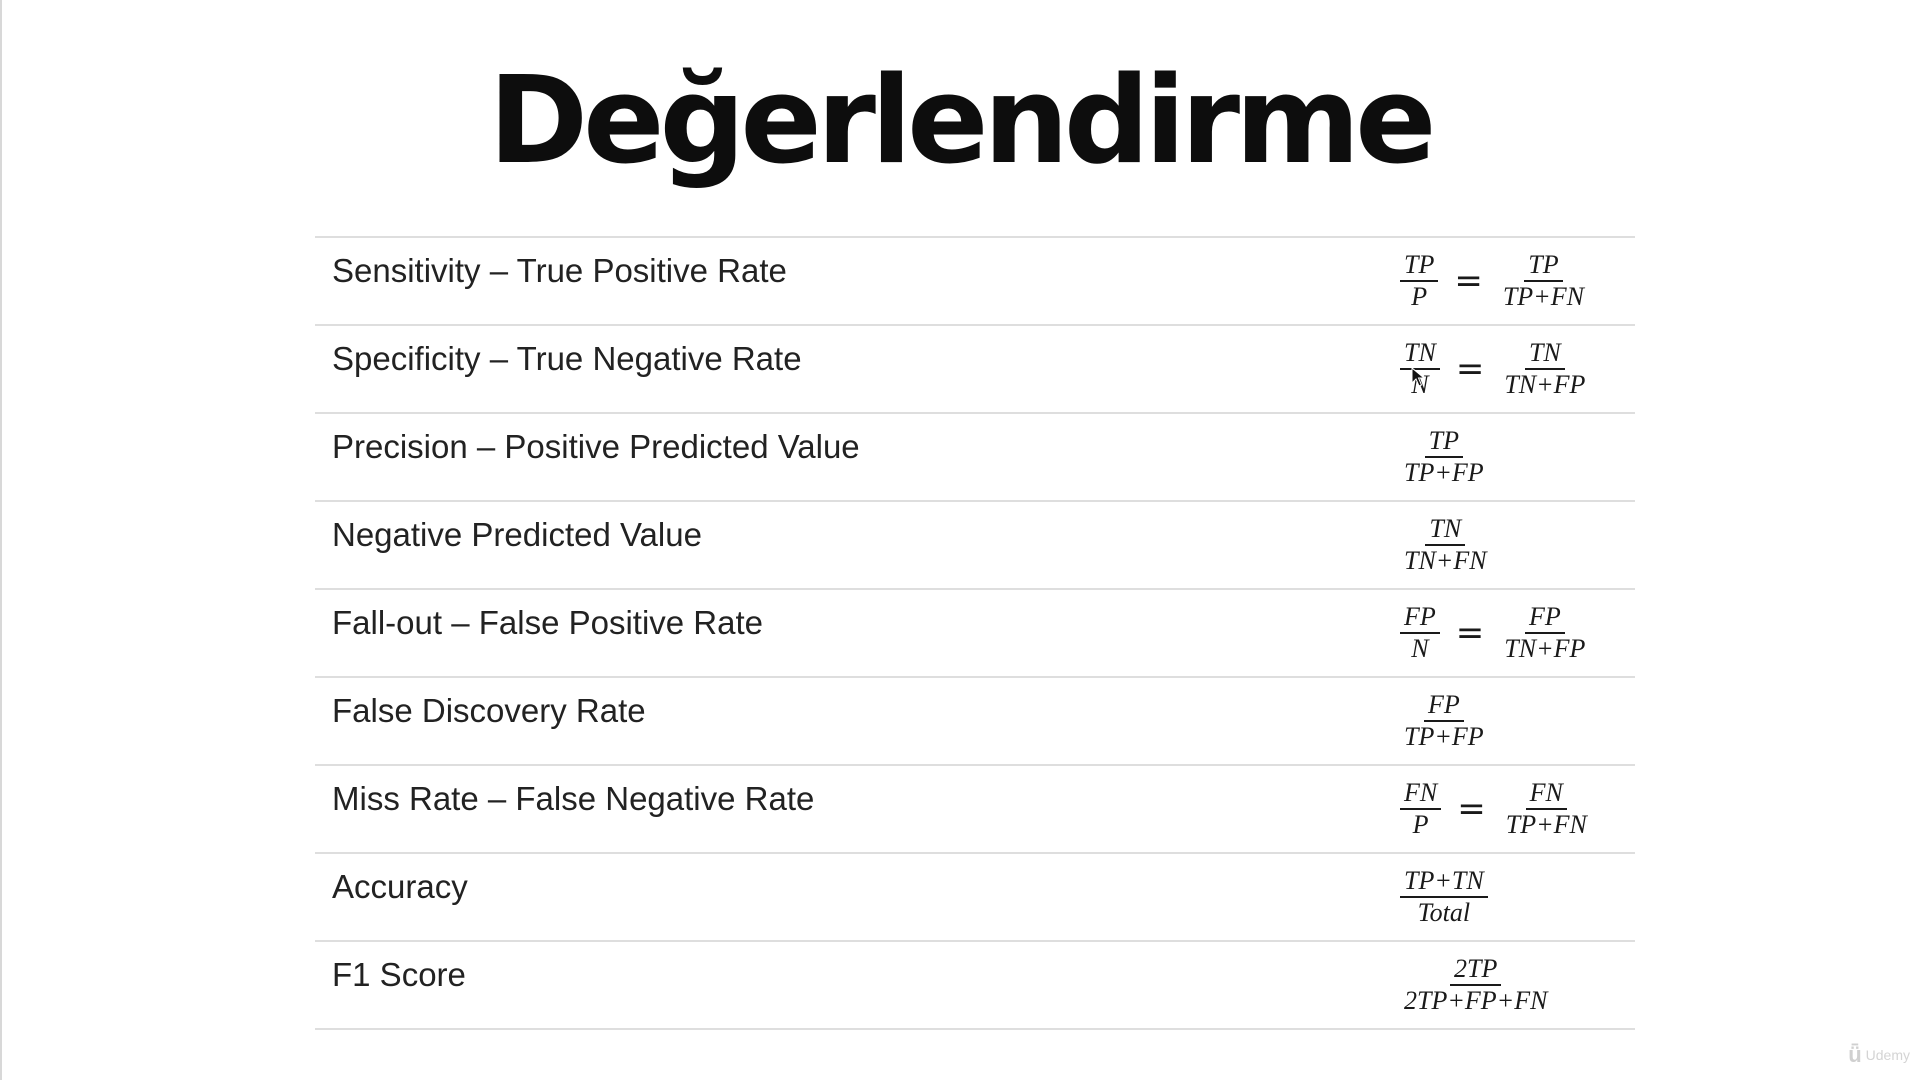  I want to click on udemy-watermark: ǖ Udemy, so click(1879, 1055).